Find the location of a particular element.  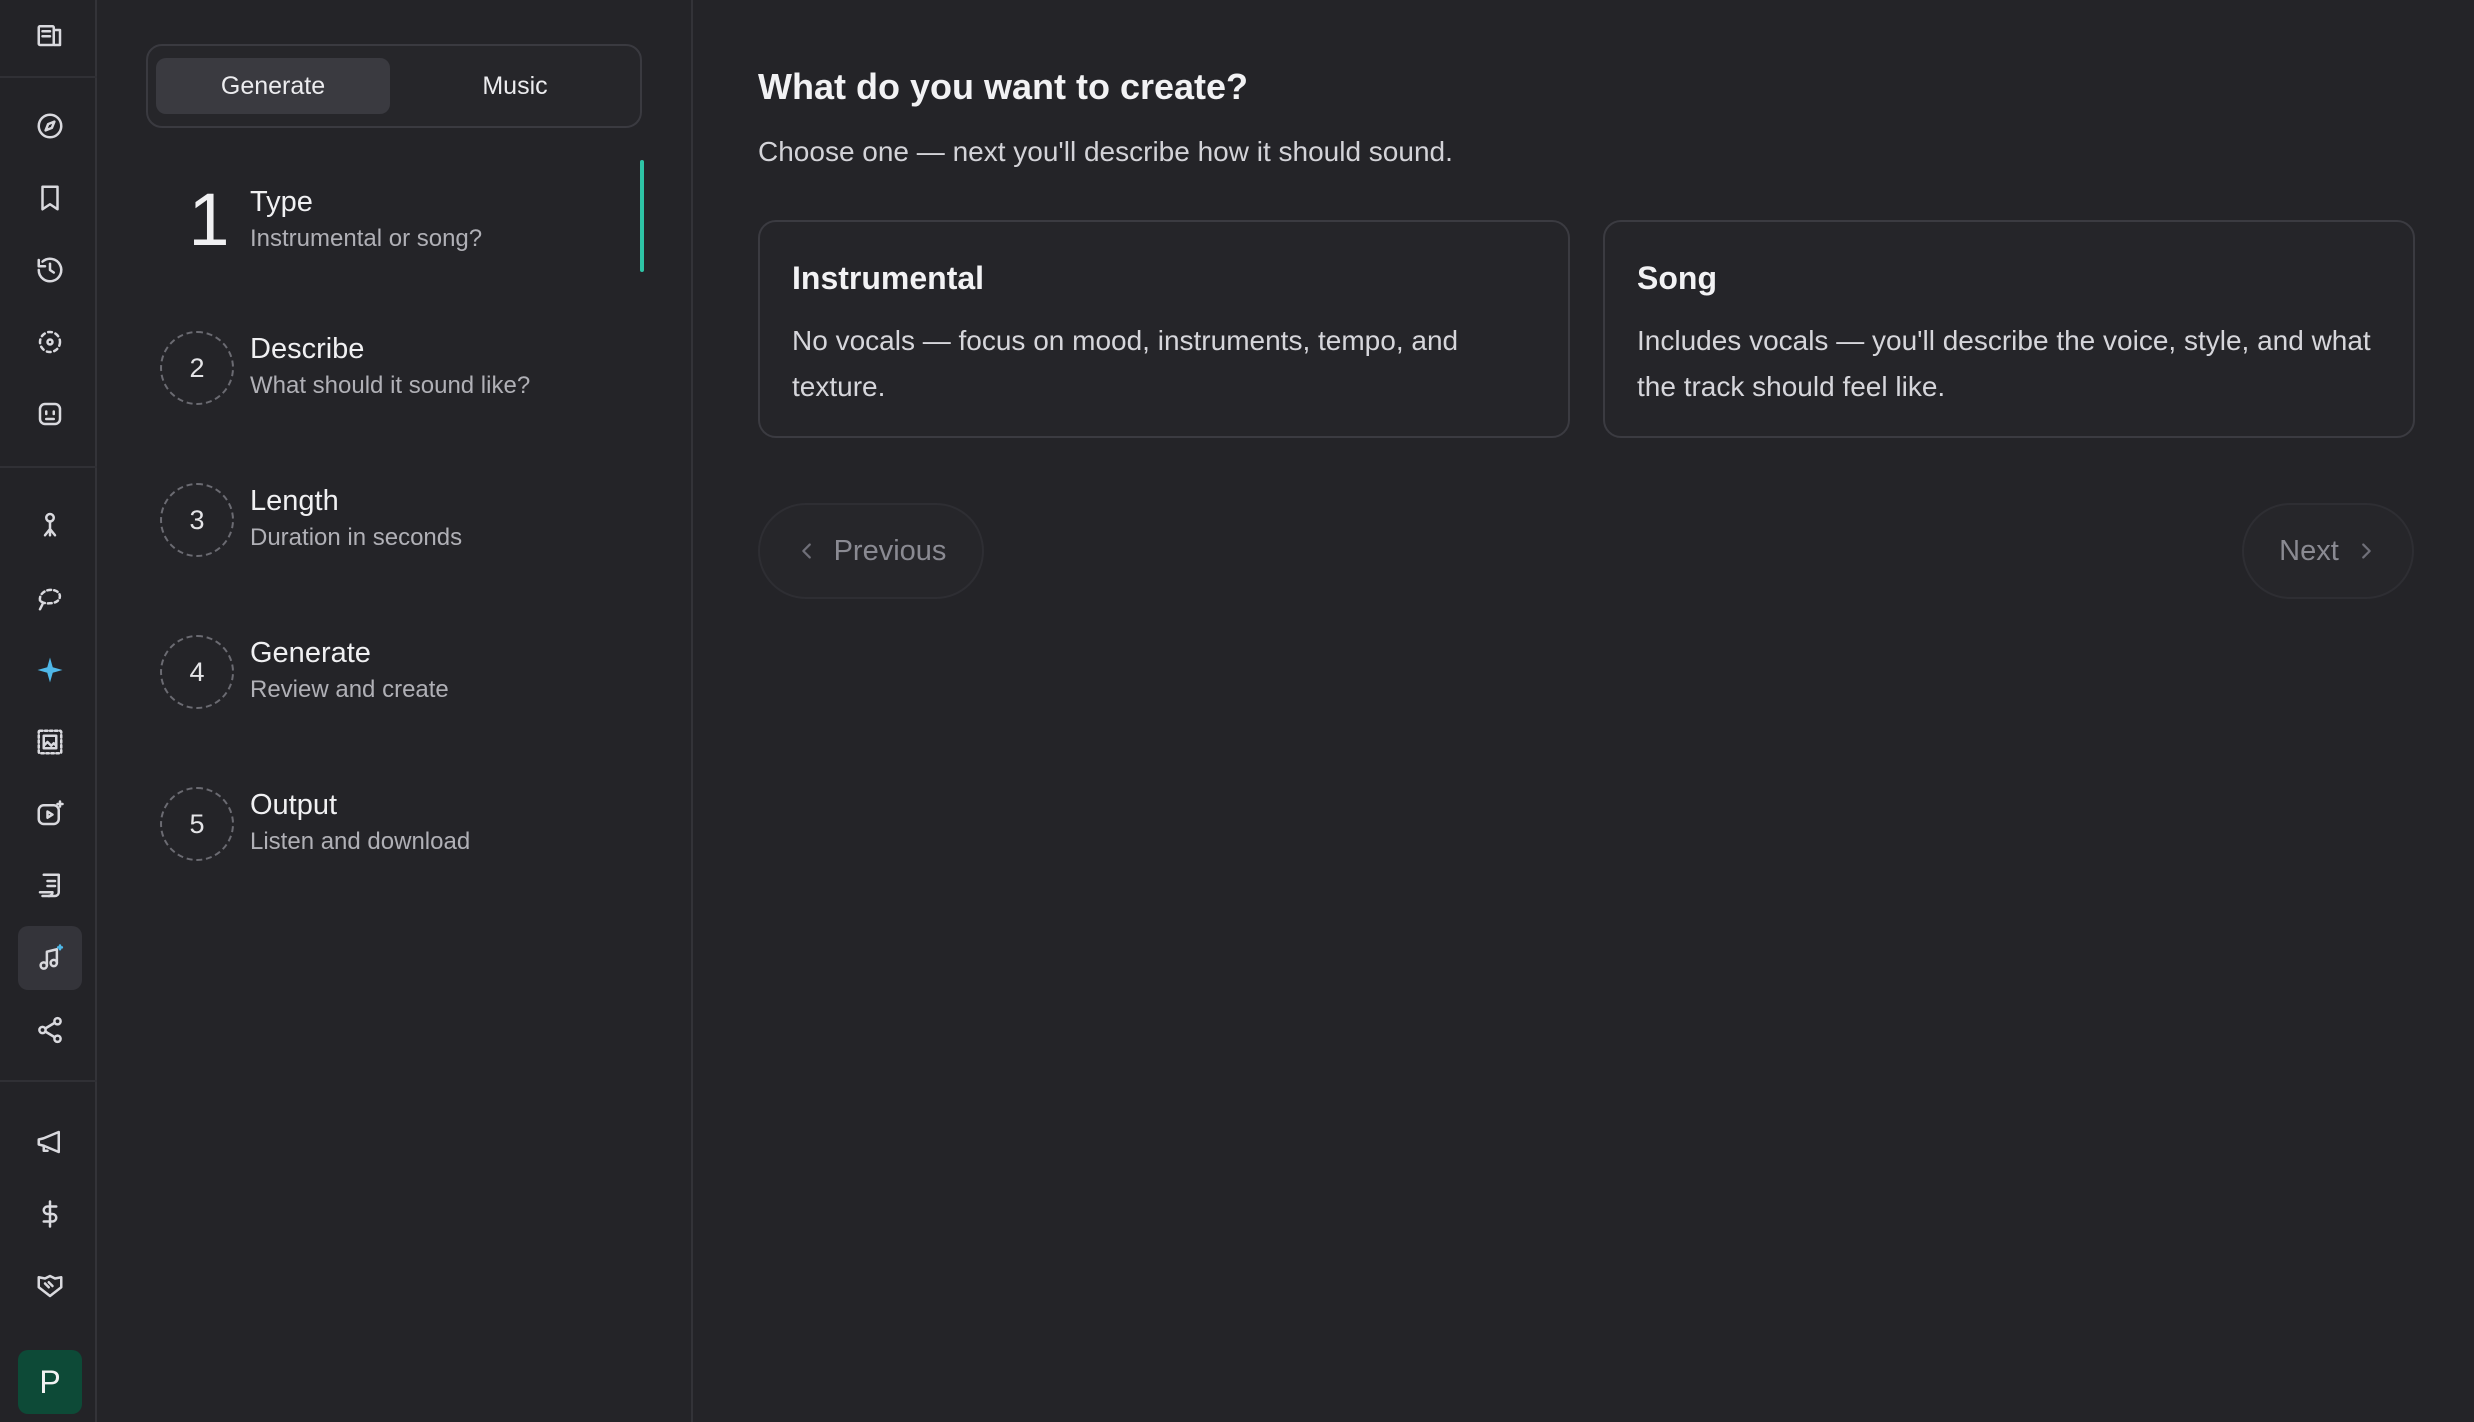

step-generate: 4 Generate Review and create is located at coordinates (395, 695).